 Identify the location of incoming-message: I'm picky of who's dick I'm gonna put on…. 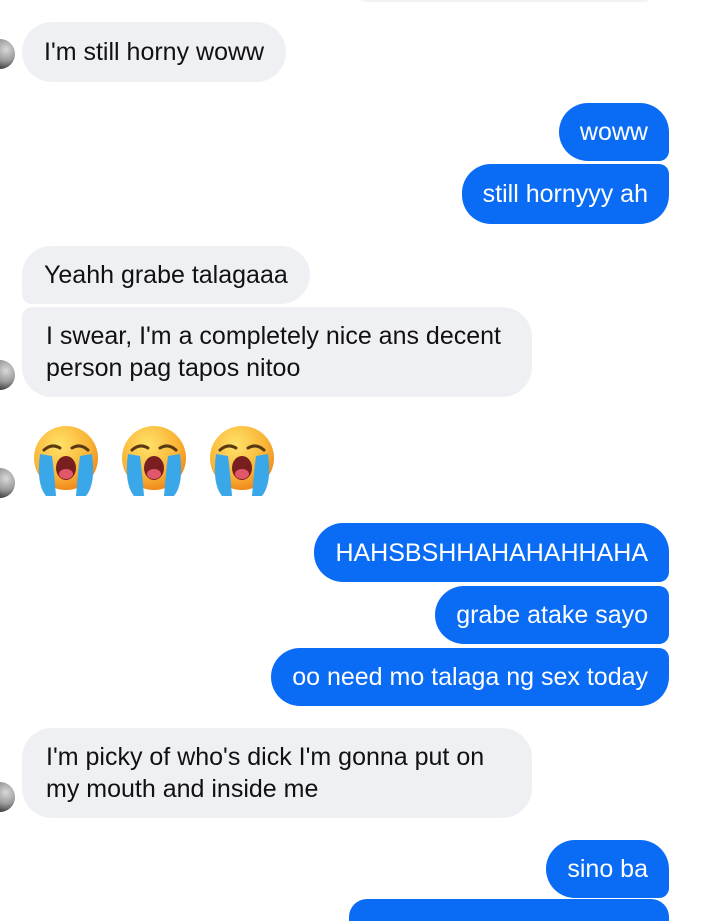
(277, 773).